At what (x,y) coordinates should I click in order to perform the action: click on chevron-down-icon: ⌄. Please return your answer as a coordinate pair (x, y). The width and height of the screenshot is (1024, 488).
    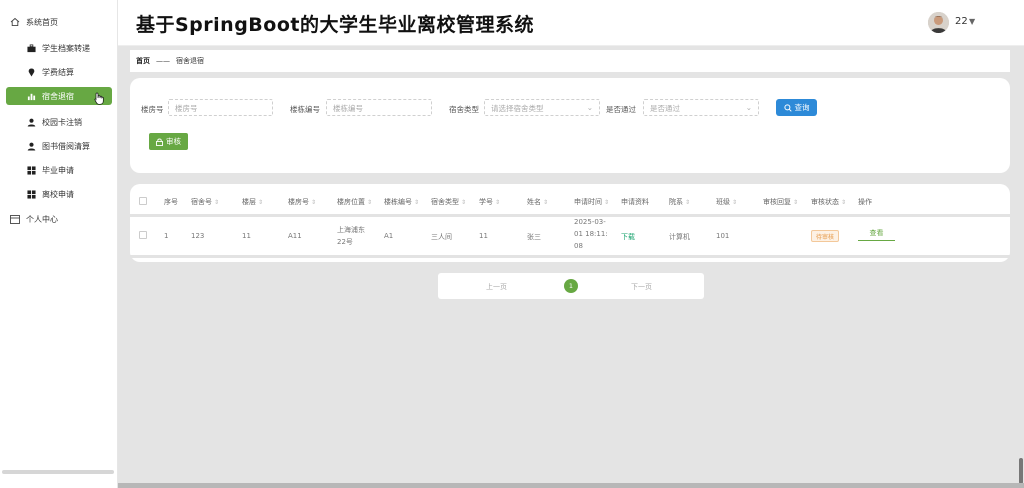
    Looking at the image, I should click on (589, 107).